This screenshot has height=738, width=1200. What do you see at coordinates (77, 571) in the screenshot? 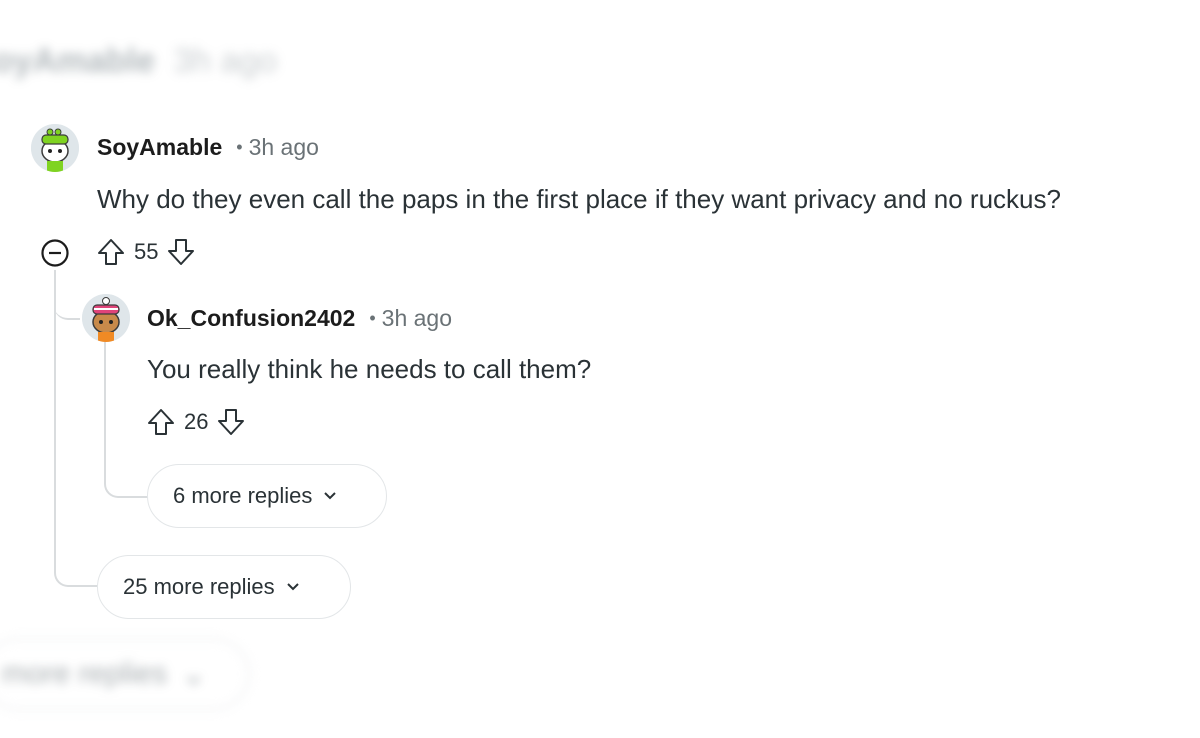
I see `thread-connector-top-more` at bounding box center [77, 571].